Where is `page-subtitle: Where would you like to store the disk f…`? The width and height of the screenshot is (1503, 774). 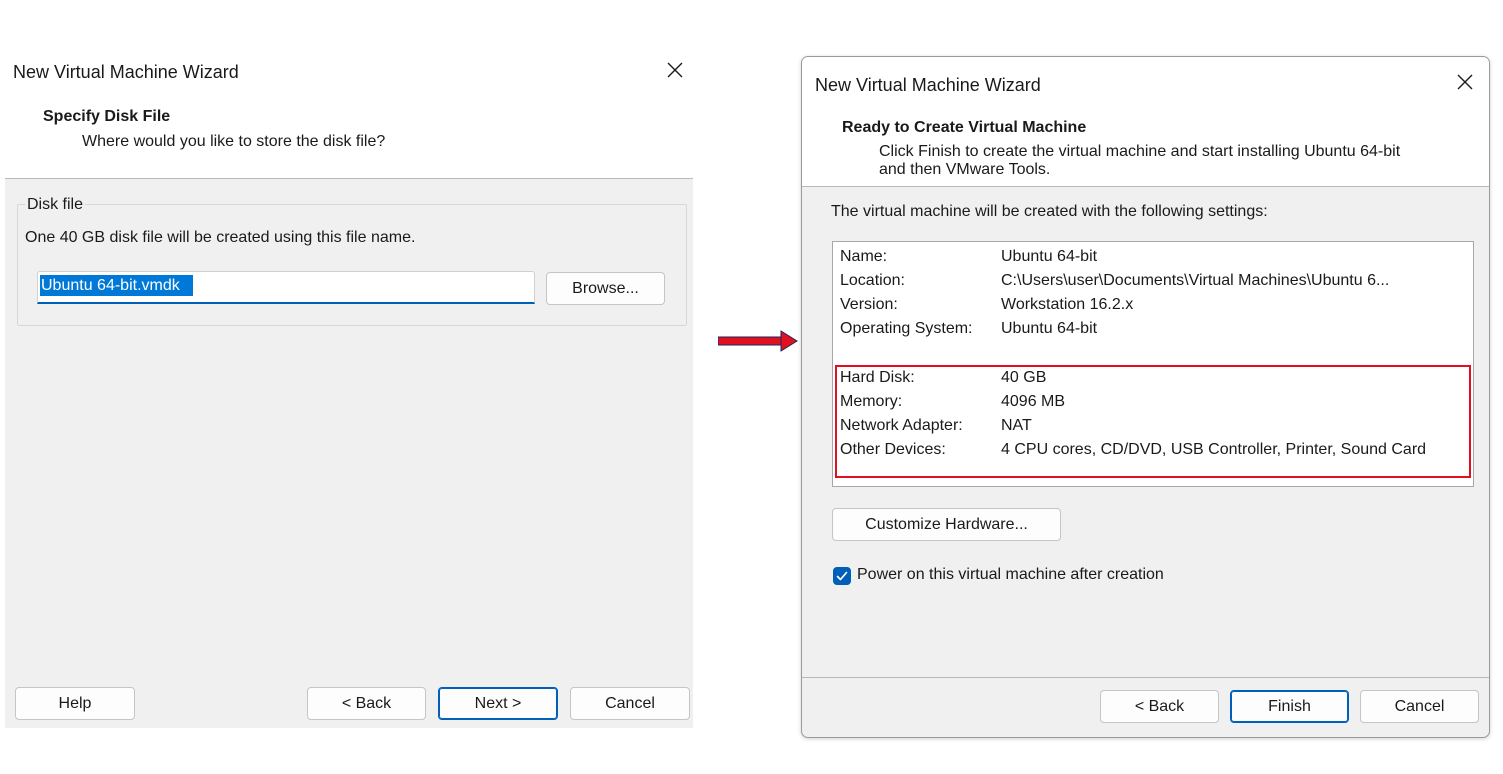
page-subtitle: Where would you like to store the disk f… is located at coordinates (234, 141).